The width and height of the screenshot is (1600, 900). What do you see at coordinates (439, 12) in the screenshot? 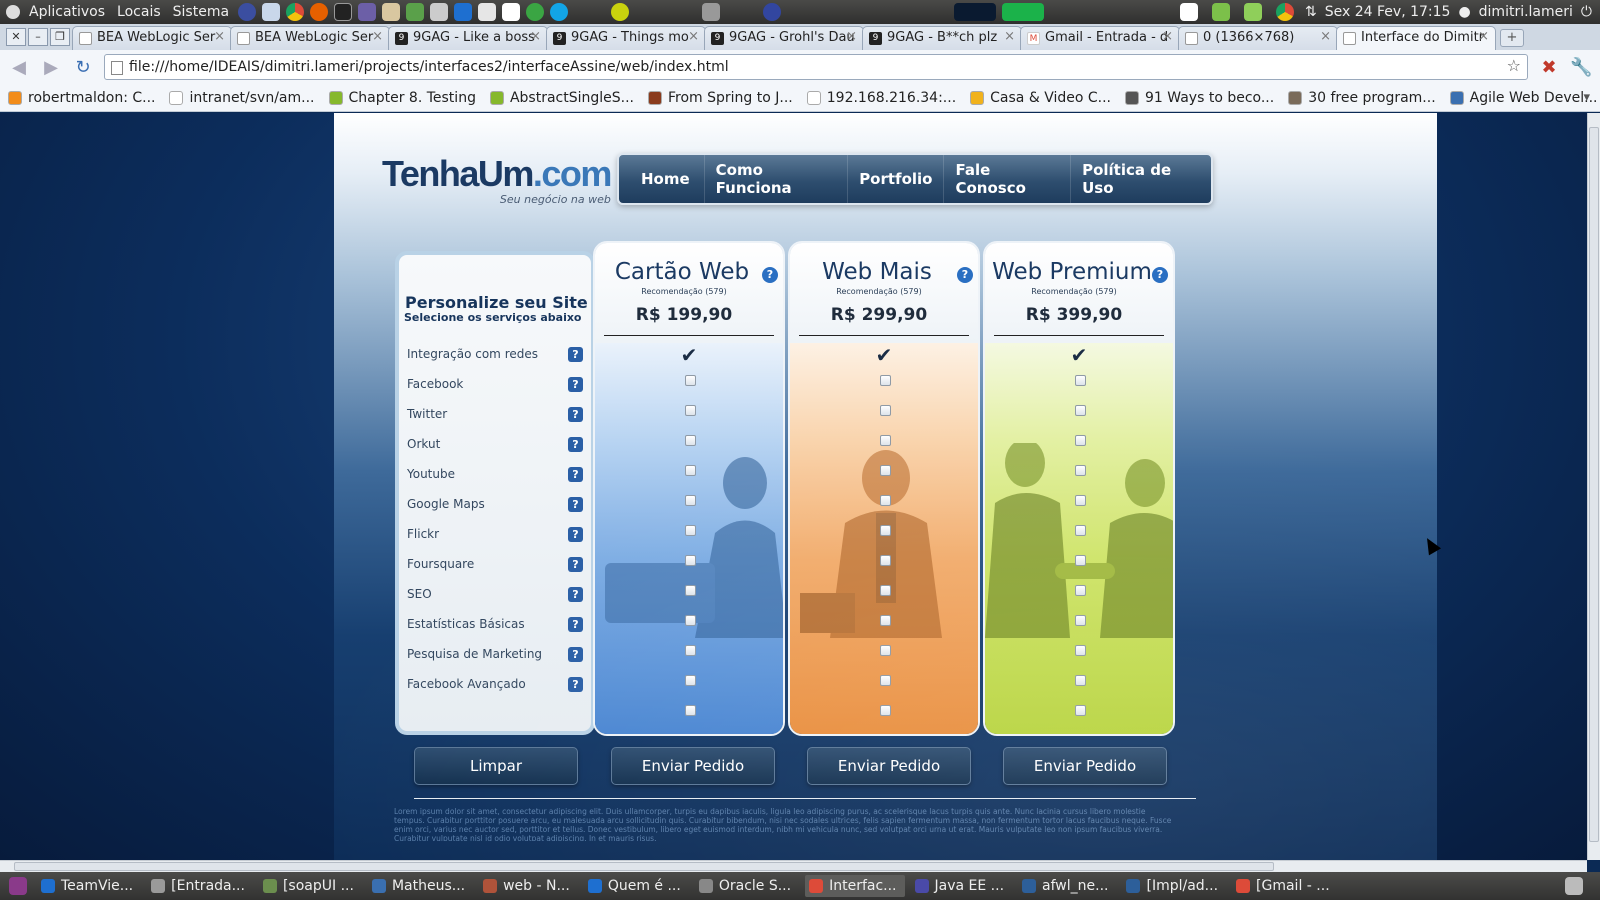
I see `calculator-launcher-icon` at bounding box center [439, 12].